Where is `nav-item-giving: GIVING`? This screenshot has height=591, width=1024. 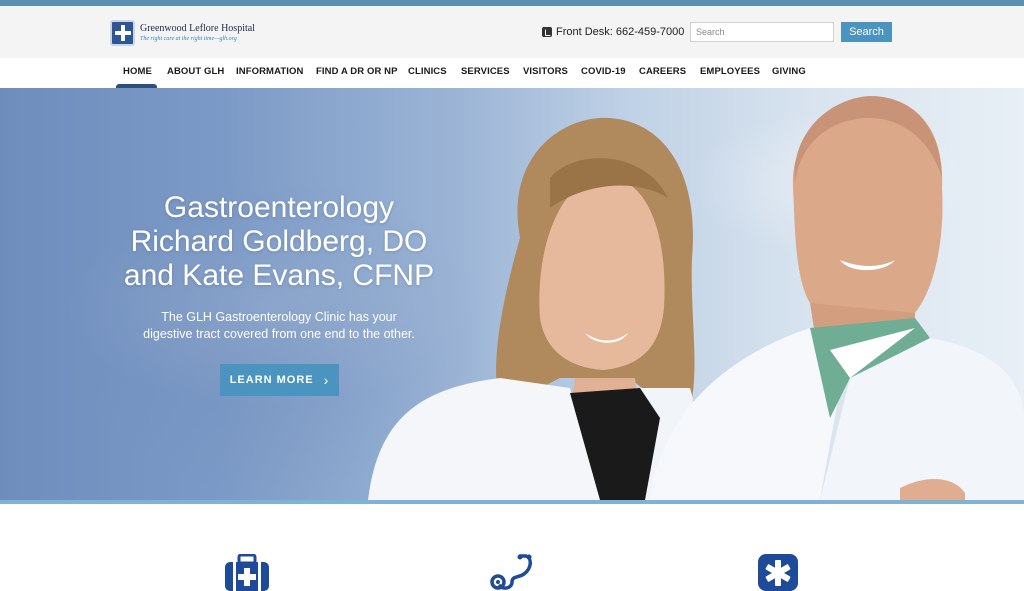 nav-item-giving: GIVING is located at coordinates (789, 71).